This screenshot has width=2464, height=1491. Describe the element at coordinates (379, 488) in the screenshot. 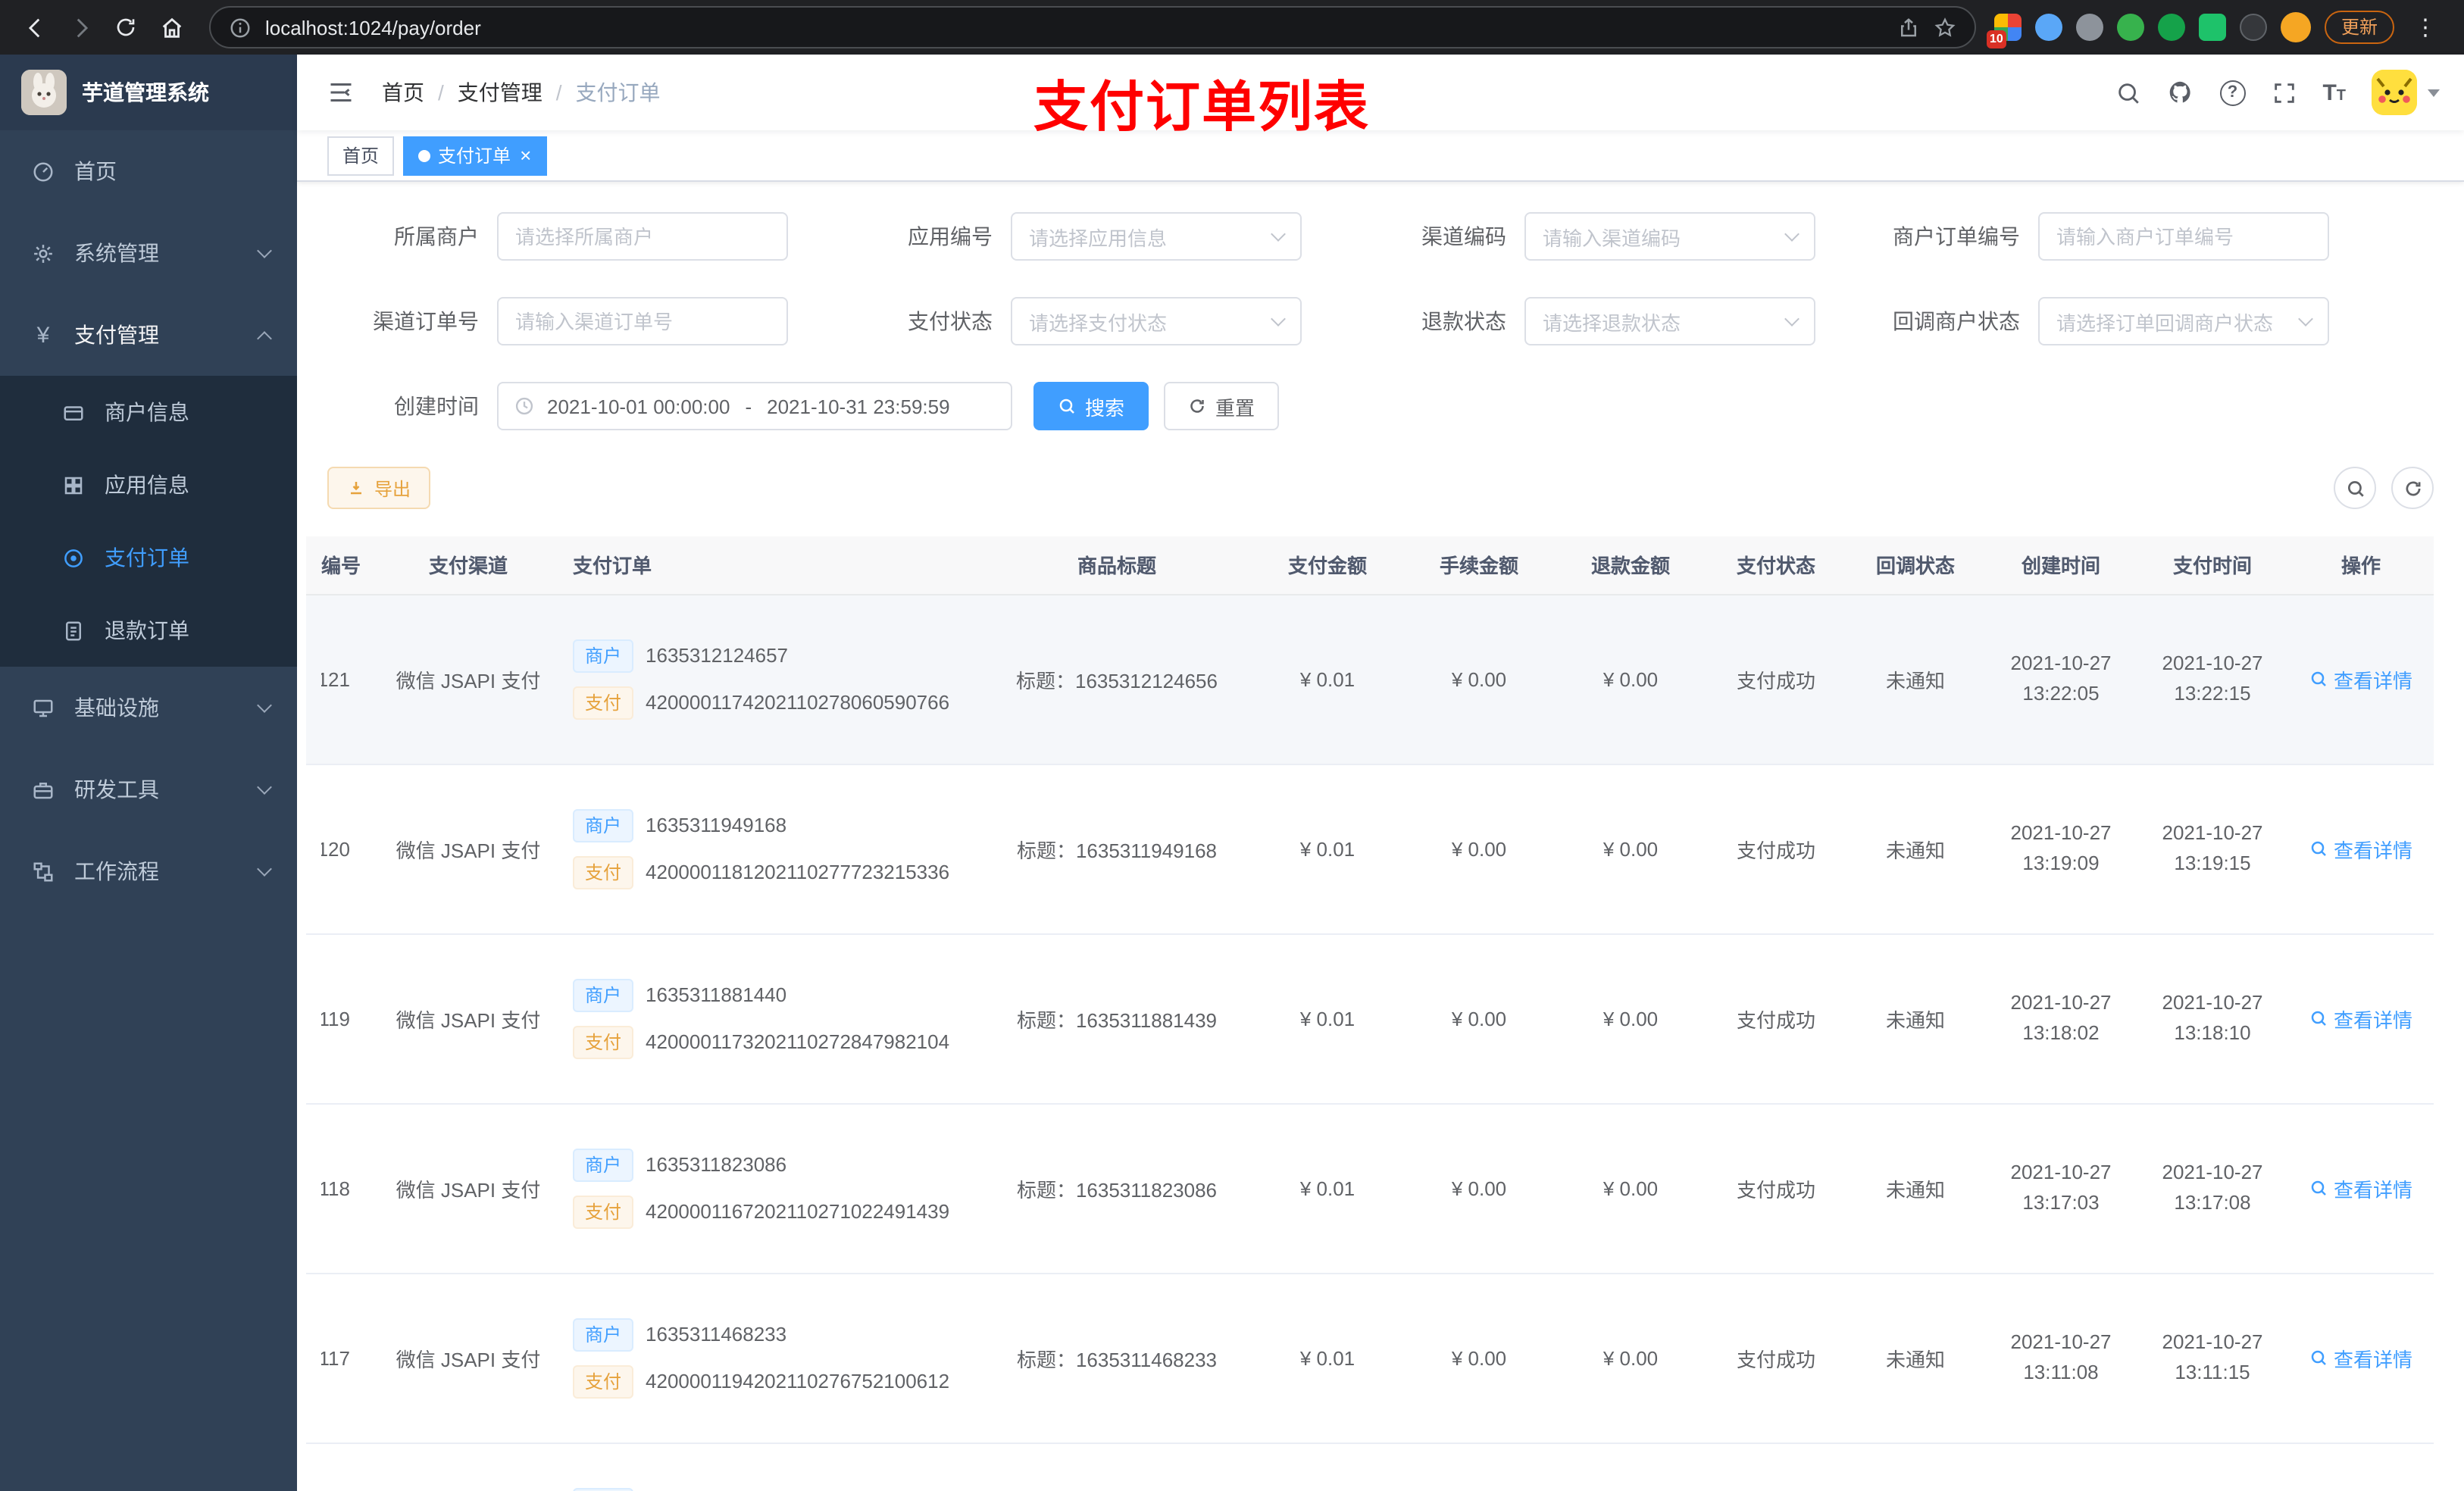

I see `export-button: 导出` at that location.